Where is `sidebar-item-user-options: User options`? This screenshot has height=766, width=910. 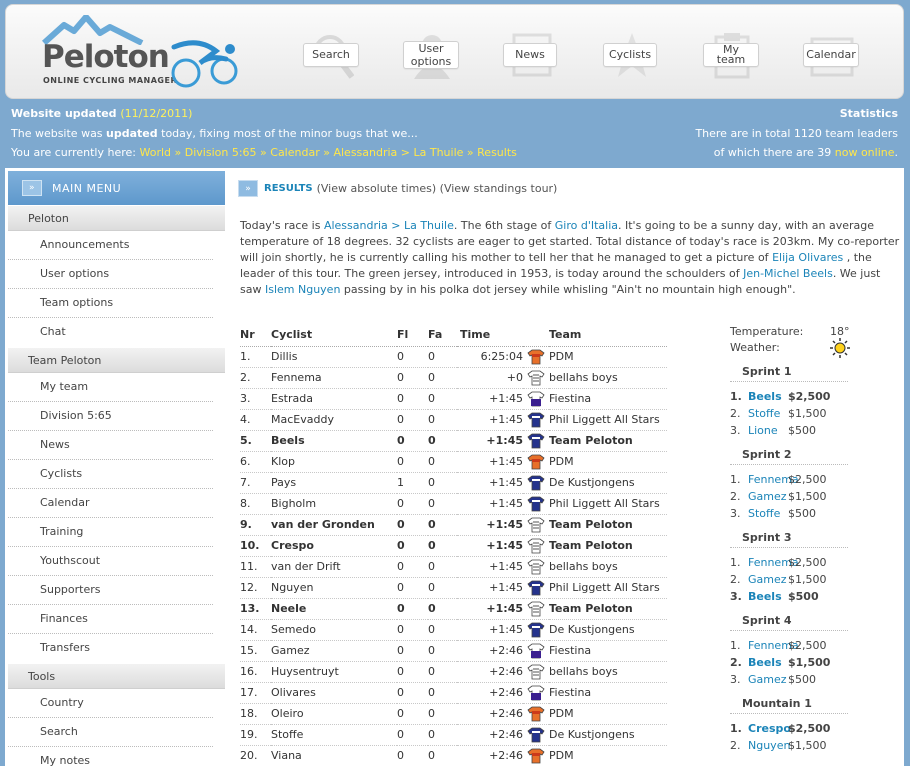 sidebar-item-user-options: User options is located at coordinates (110, 274).